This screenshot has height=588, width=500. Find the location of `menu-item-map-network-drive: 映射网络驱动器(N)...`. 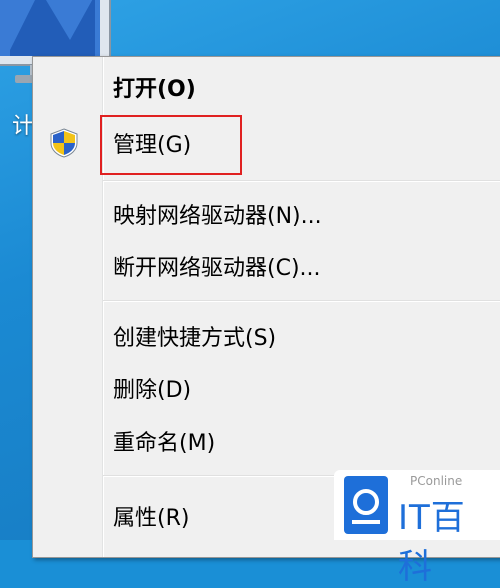

menu-item-map-network-drive: 映射网络驱动器(N)... is located at coordinates (266, 214).